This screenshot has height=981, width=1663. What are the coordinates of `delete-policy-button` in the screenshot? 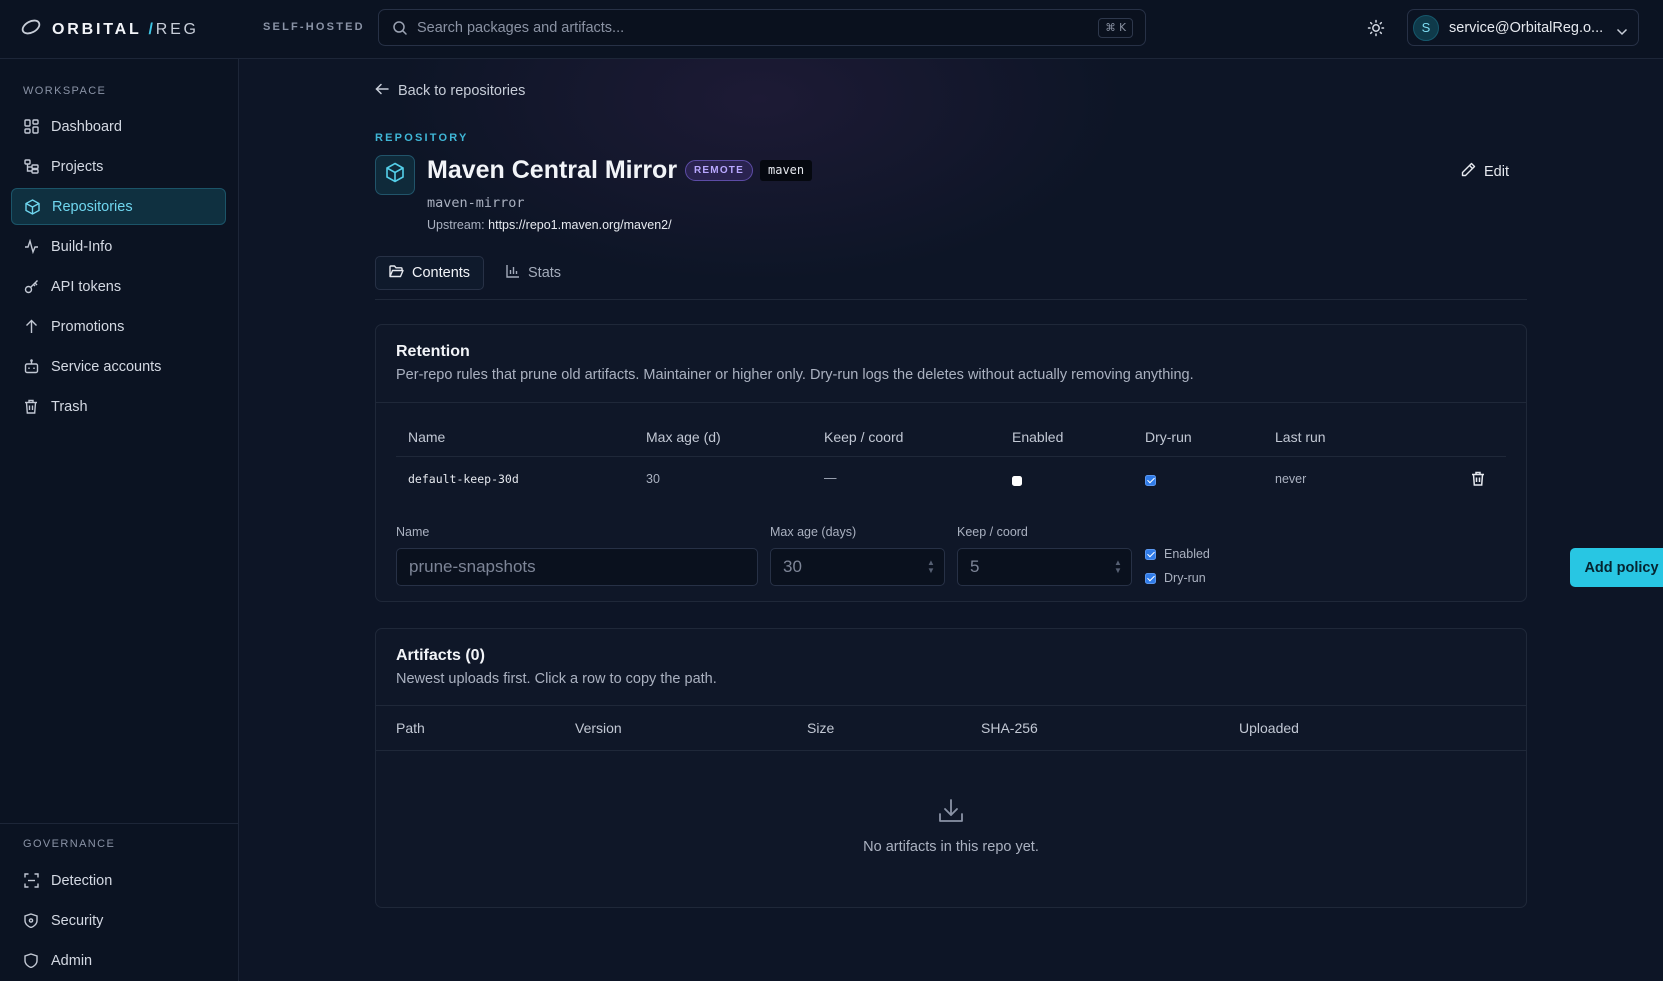 It's located at (1478, 481).